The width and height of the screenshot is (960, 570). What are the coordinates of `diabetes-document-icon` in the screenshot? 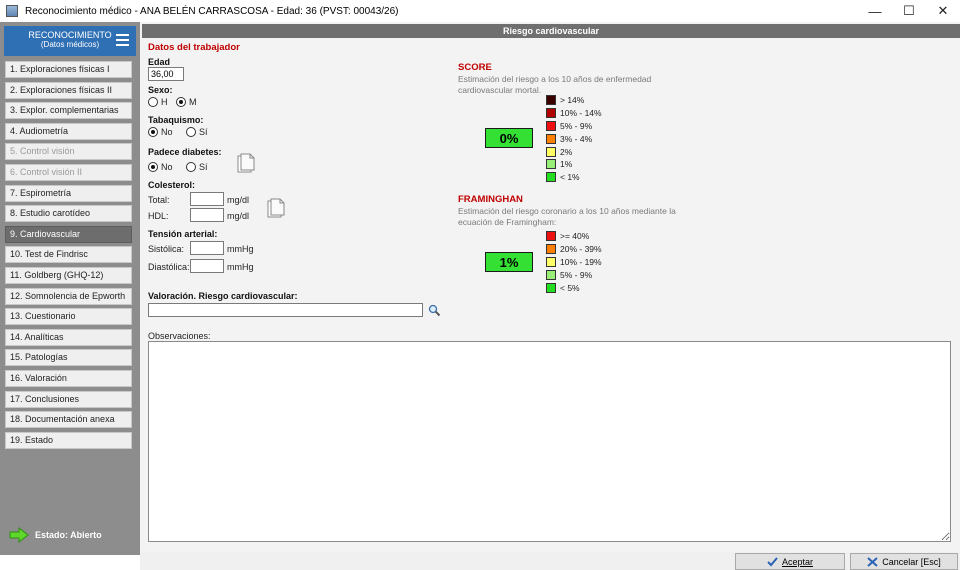 It's located at (246, 164).